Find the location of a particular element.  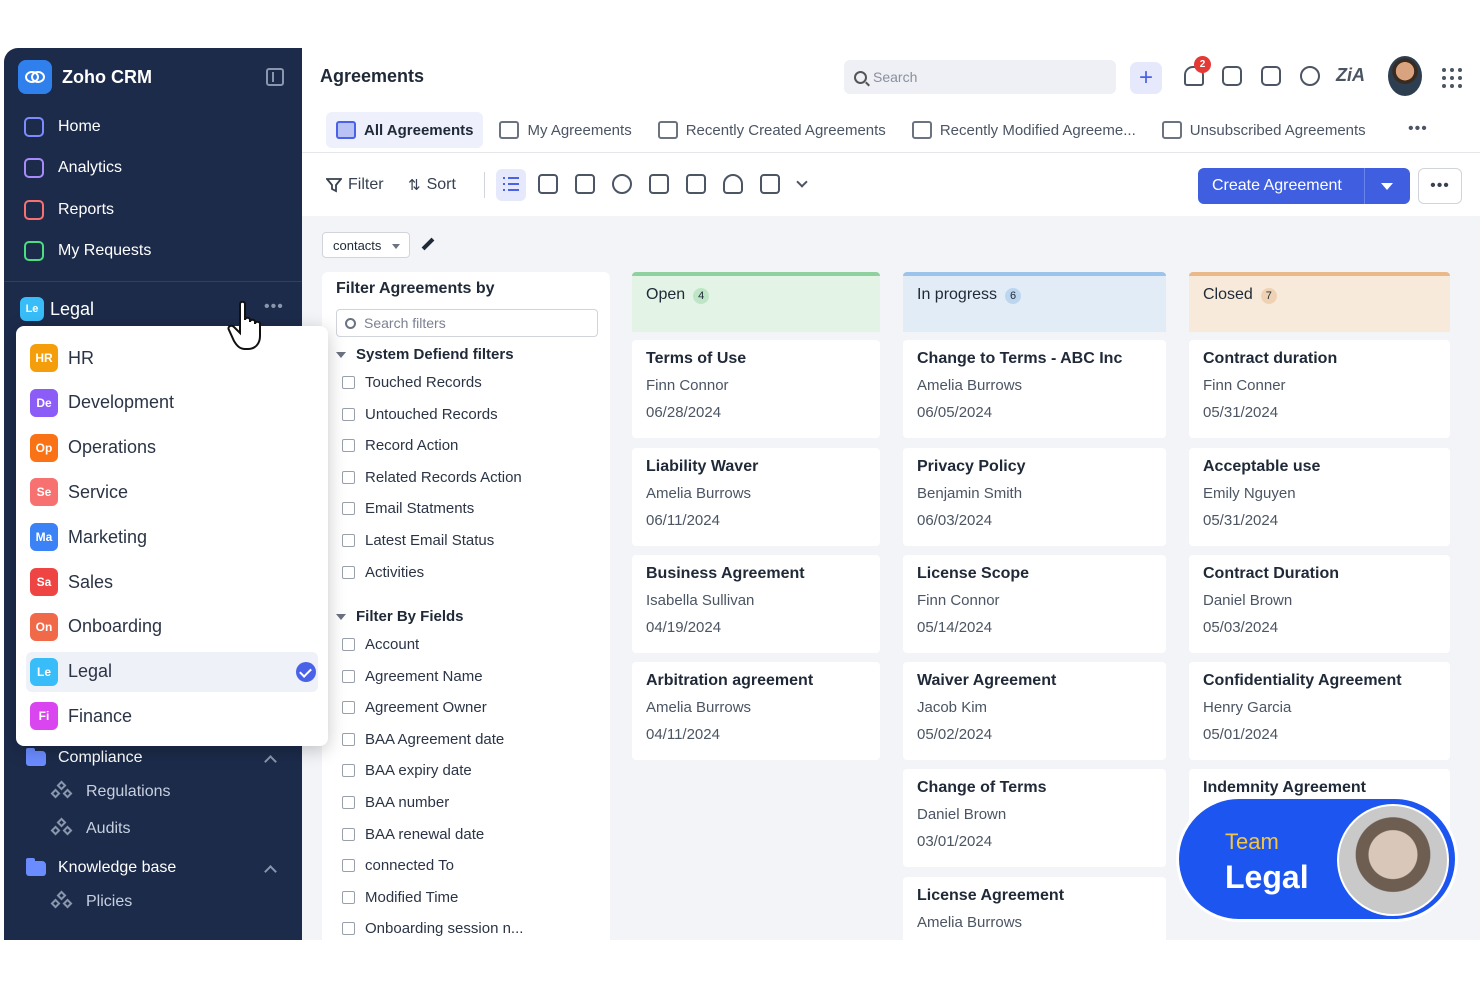

agreement-card: License Agreement Amelia Burrows is located at coordinates (1034, 908).